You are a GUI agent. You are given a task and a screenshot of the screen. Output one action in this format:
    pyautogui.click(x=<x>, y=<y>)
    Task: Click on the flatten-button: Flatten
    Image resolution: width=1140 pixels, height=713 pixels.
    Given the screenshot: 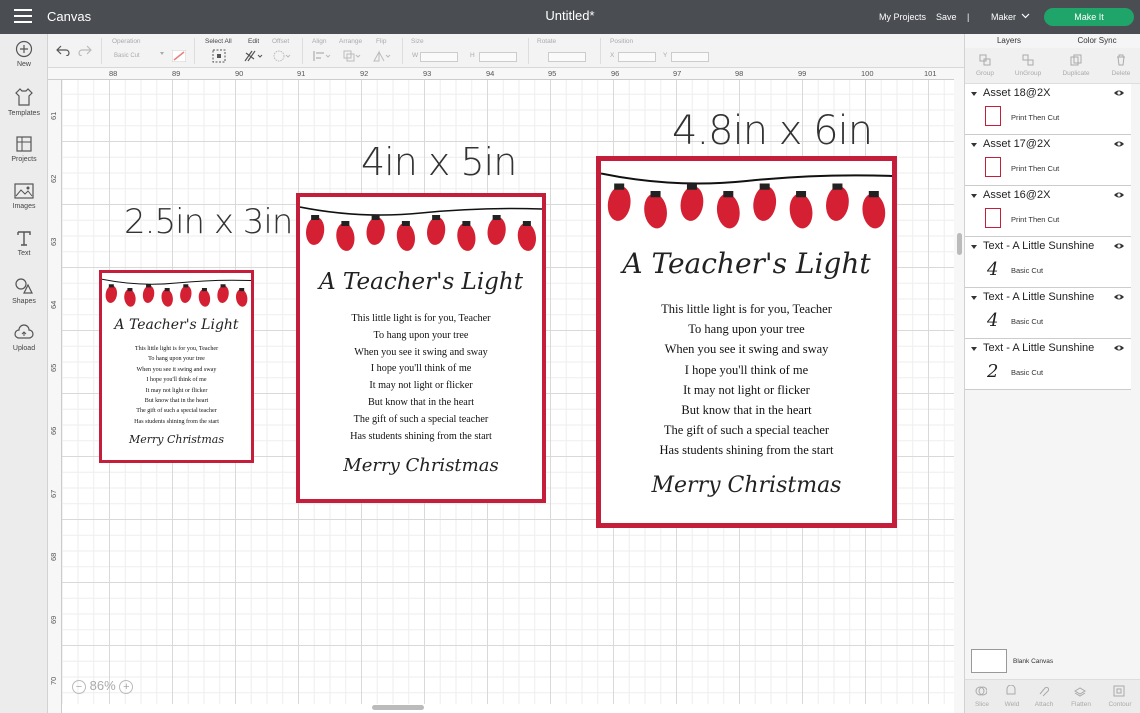 What is the action you would take?
    pyautogui.click(x=1081, y=697)
    